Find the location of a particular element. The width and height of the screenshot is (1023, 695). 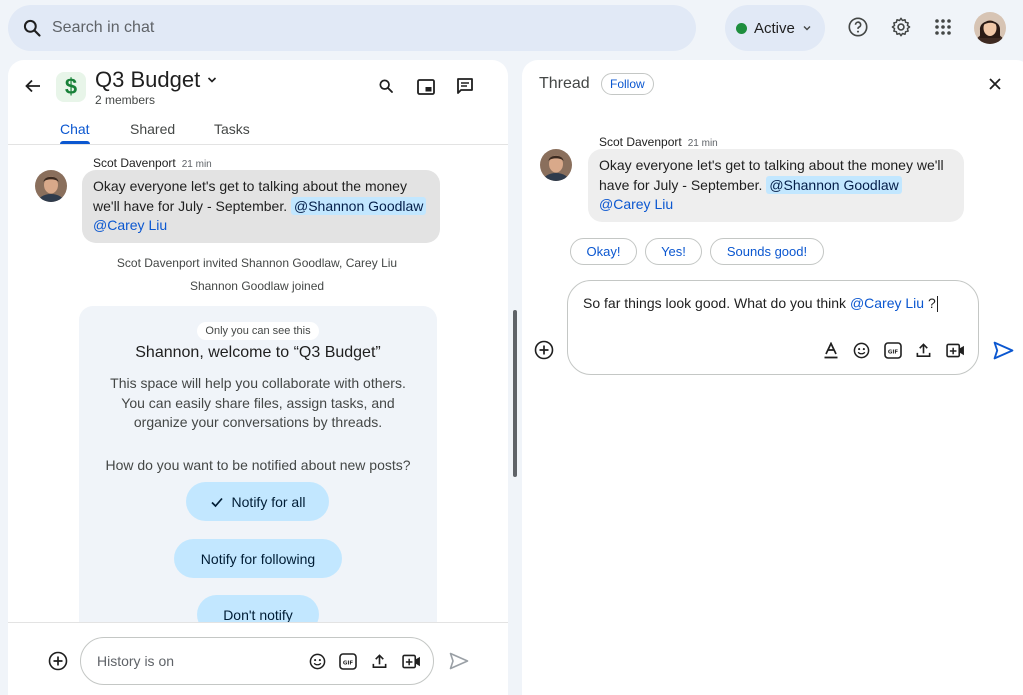

notify-following-button: Notify for following is located at coordinates (258, 558).